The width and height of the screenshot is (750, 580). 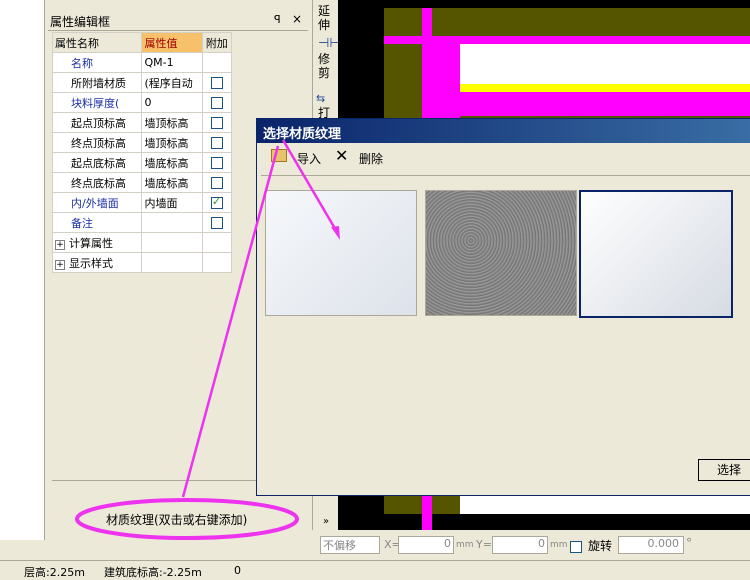 What do you see at coordinates (310, 186) in the screenshot?
I see `annotation-arrow-line` at bounding box center [310, 186].